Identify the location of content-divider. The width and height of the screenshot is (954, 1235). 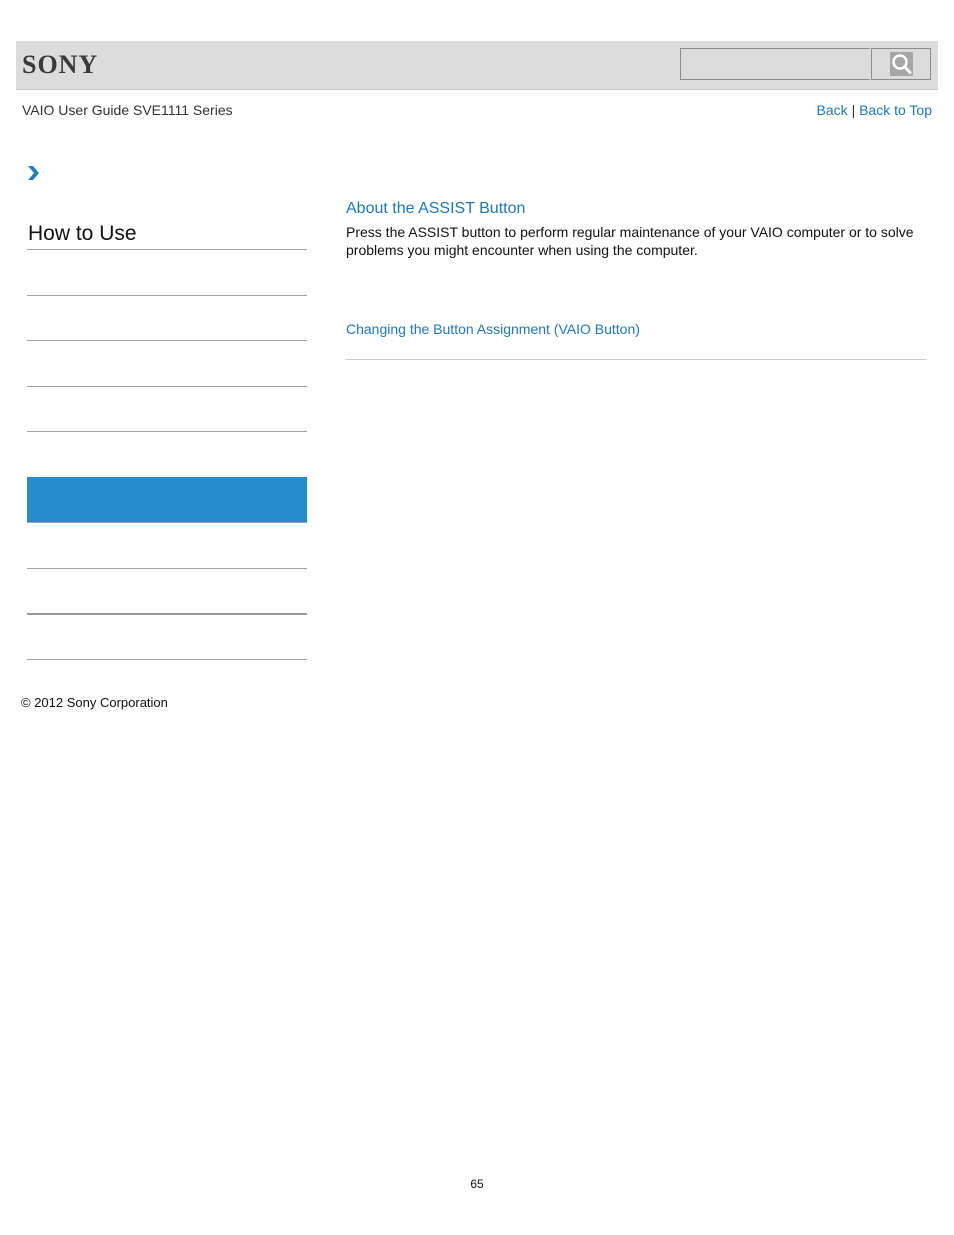
(636, 359).